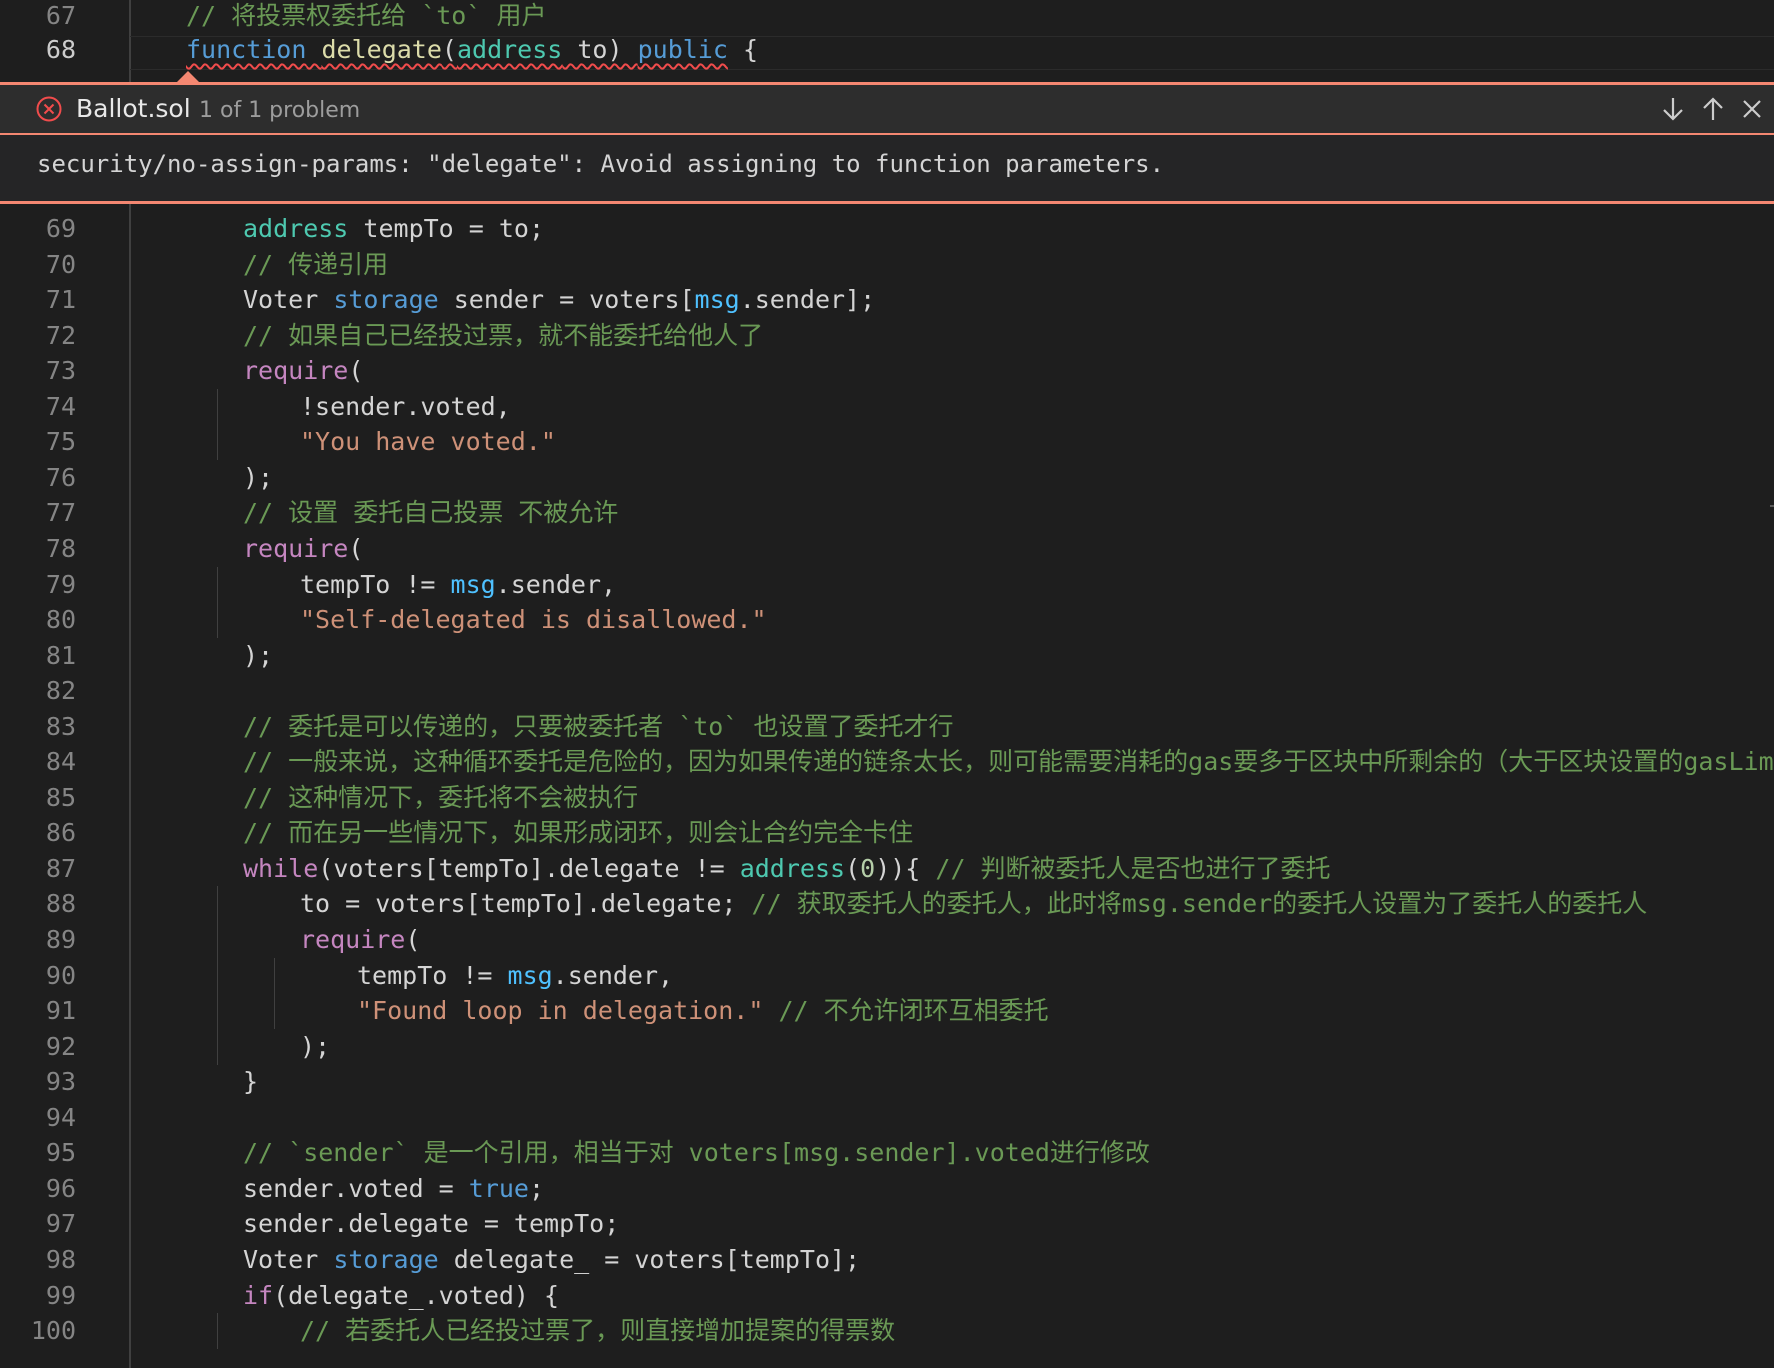  What do you see at coordinates (1673, 109) in the screenshot?
I see `arrow-down-icon` at bounding box center [1673, 109].